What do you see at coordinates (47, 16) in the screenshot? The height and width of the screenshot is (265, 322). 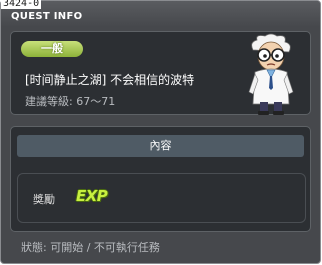 I see `window-title: QUEST INFO` at bounding box center [47, 16].